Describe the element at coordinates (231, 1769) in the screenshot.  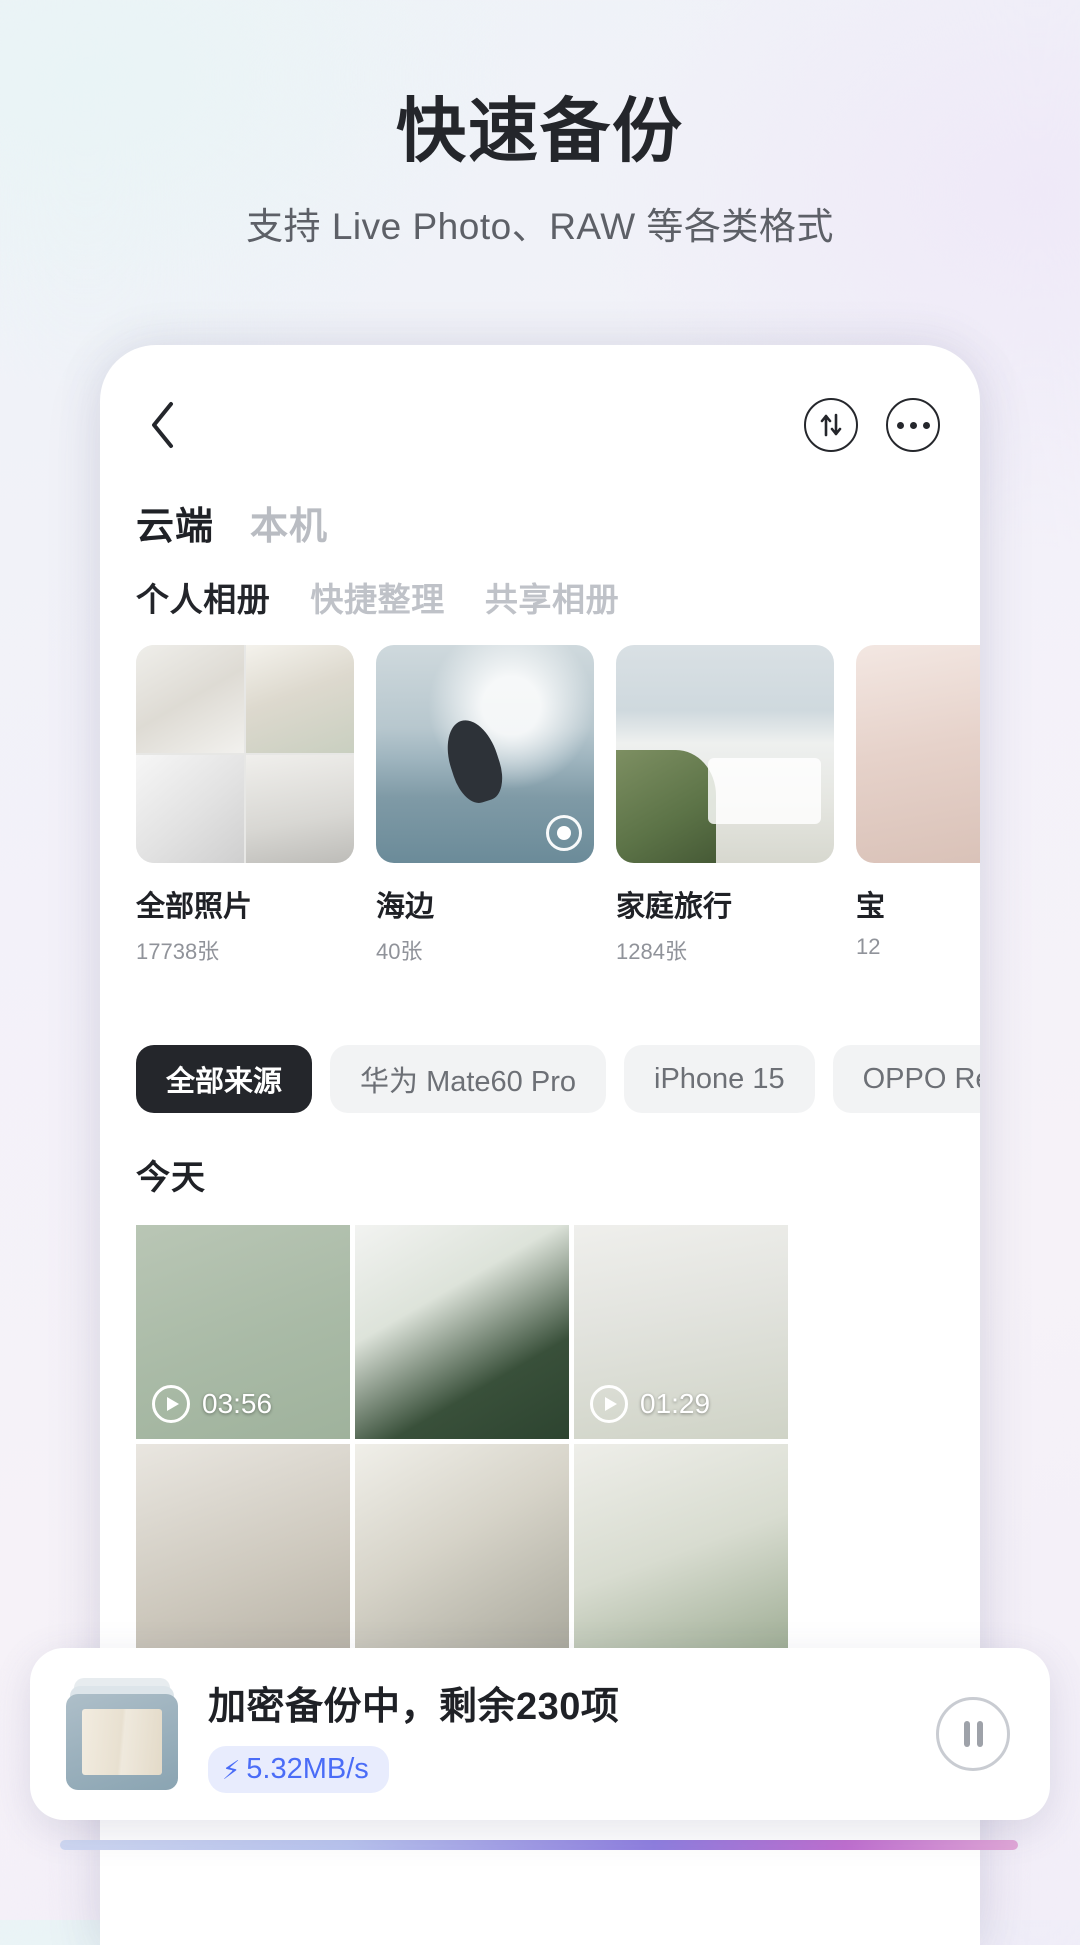
I see `lightning-bolt-icon: ⚡` at that location.